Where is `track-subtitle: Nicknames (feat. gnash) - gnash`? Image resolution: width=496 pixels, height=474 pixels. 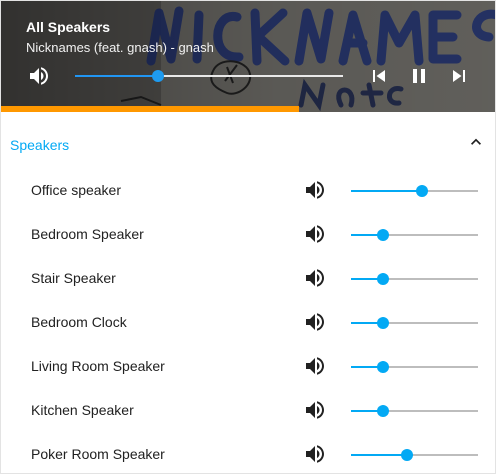 track-subtitle: Nicknames (feat. gnash) - gnash is located at coordinates (120, 47).